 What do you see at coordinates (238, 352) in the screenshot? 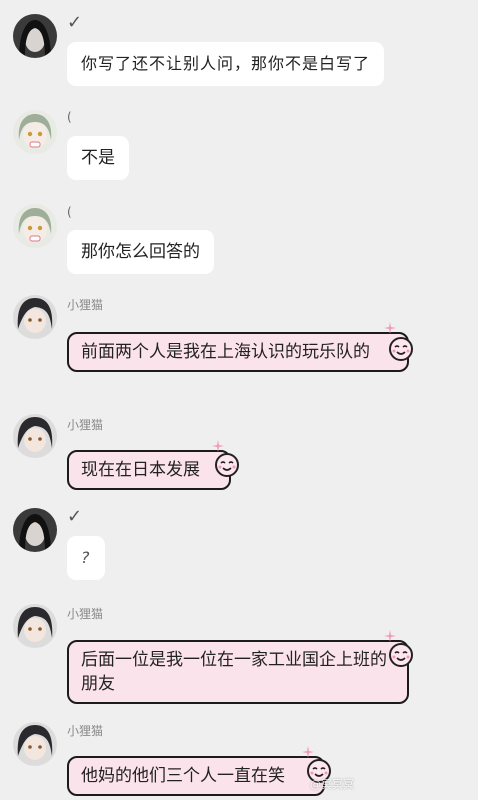
I see `message-bubble: 前面两个人是我在上海认识的玩乐队的` at bounding box center [238, 352].